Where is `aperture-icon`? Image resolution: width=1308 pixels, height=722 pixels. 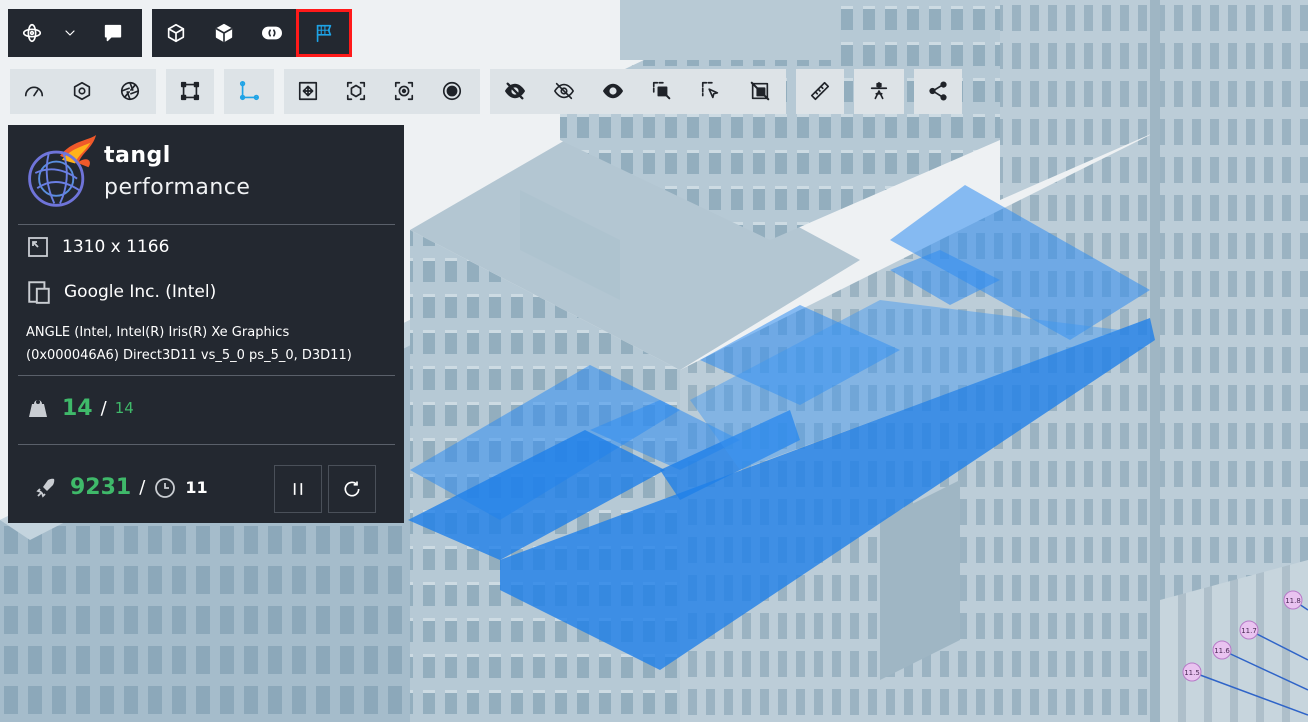
aperture-icon is located at coordinates (130, 91).